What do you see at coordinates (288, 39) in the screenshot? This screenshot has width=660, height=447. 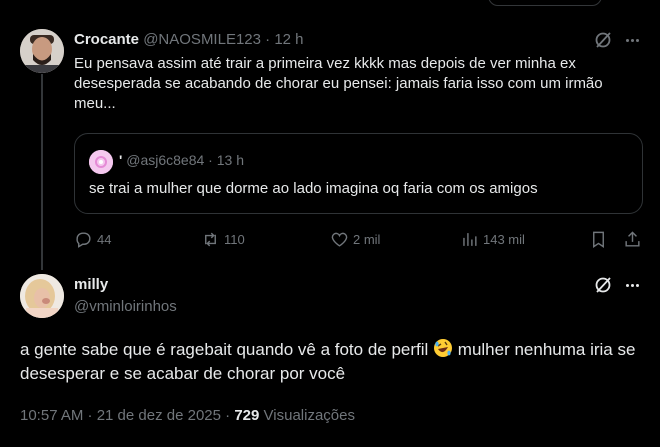 I see `post-time: 12 h` at bounding box center [288, 39].